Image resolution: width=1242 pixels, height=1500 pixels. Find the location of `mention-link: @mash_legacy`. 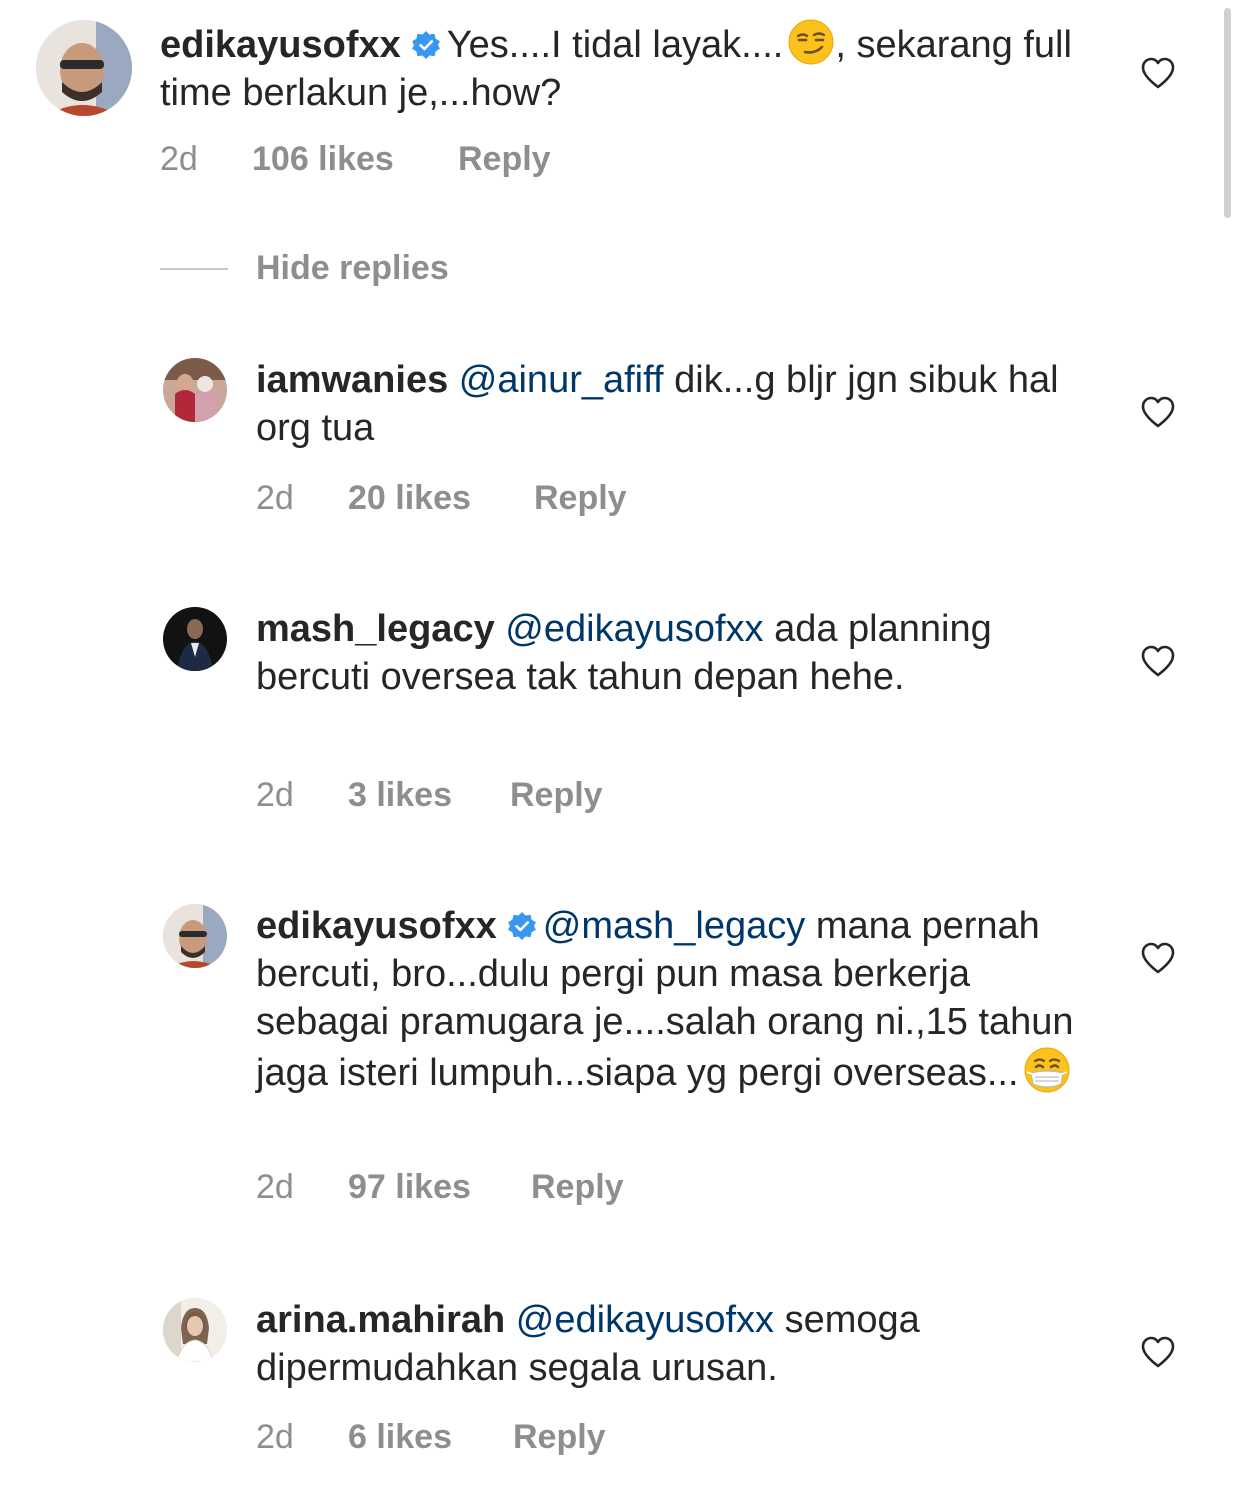

mention-link: @mash_legacy is located at coordinates (674, 926).